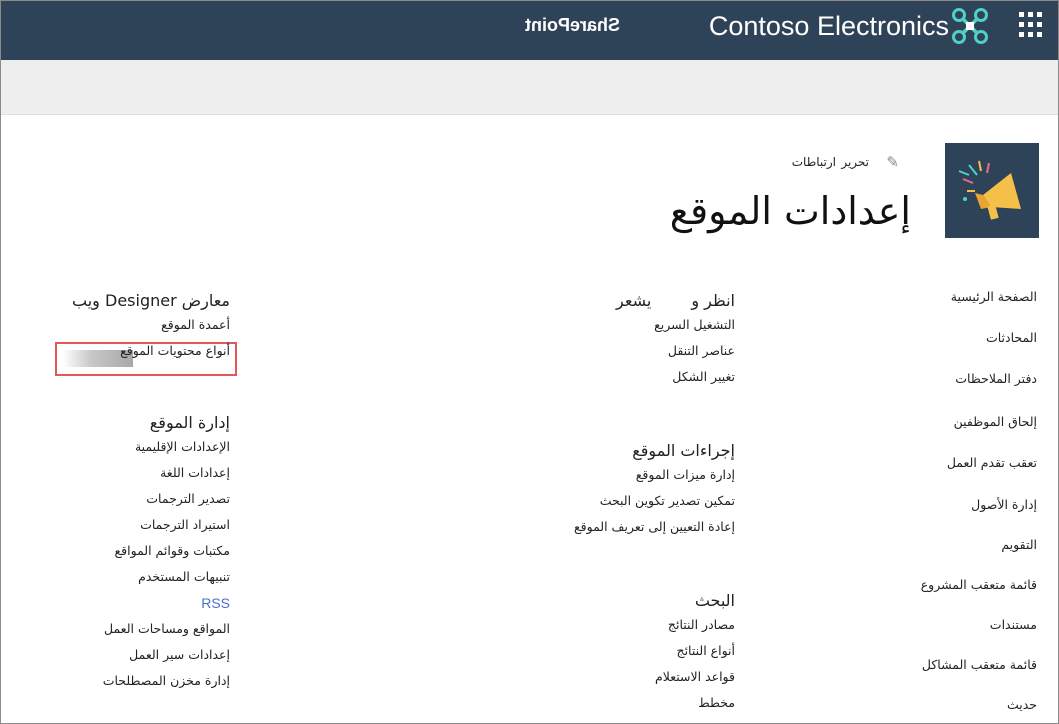 The height and width of the screenshot is (724, 1059). Describe the element at coordinates (630, 377) in the screenshot. I see `link-change-look: تغيير الشكل` at that location.